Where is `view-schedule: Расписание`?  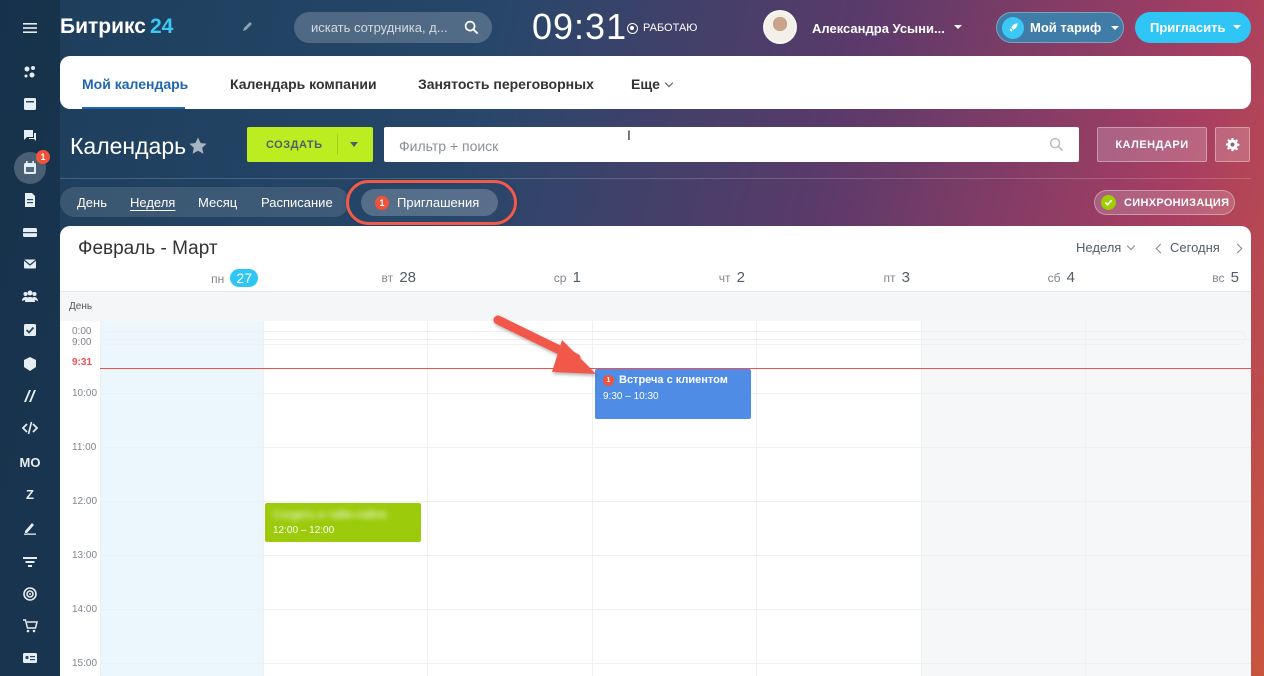 view-schedule: Расписание is located at coordinates (297, 202).